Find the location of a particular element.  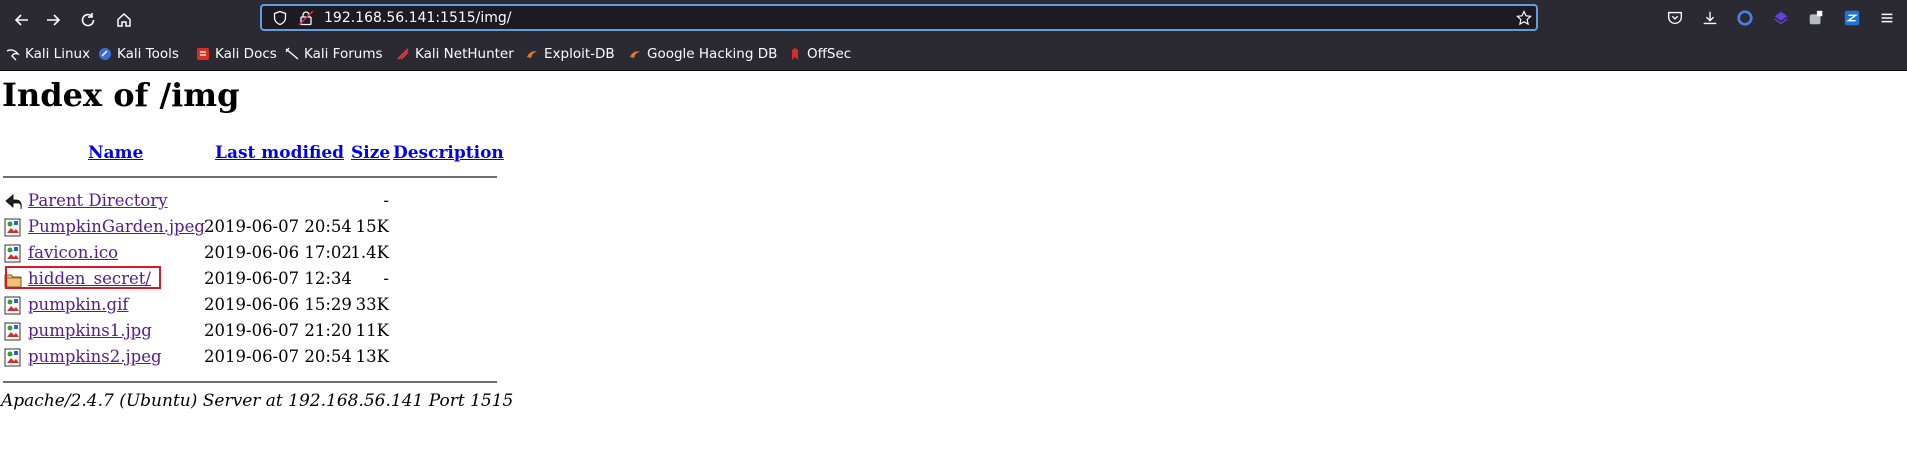

bookmark-exploit-db: Exploit-DB is located at coordinates (570, 54).